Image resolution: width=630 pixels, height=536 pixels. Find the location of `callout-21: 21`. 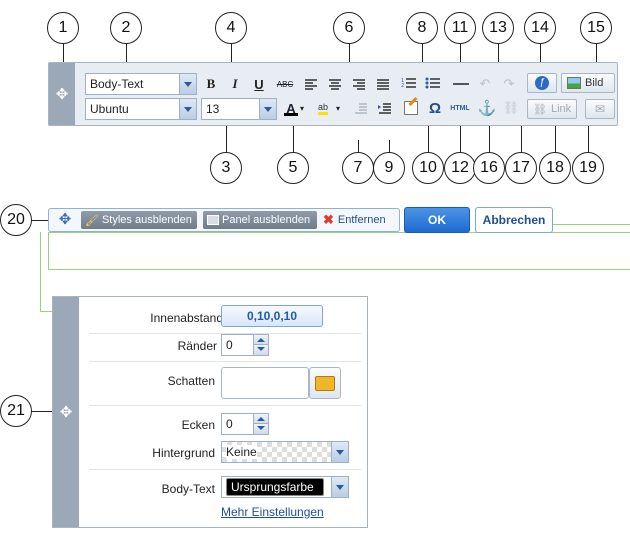

callout-21: 21 is located at coordinates (16, 411).